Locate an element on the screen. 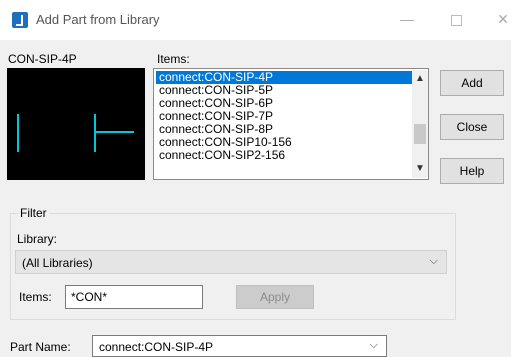  add-button: Add is located at coordinates (472, 83).